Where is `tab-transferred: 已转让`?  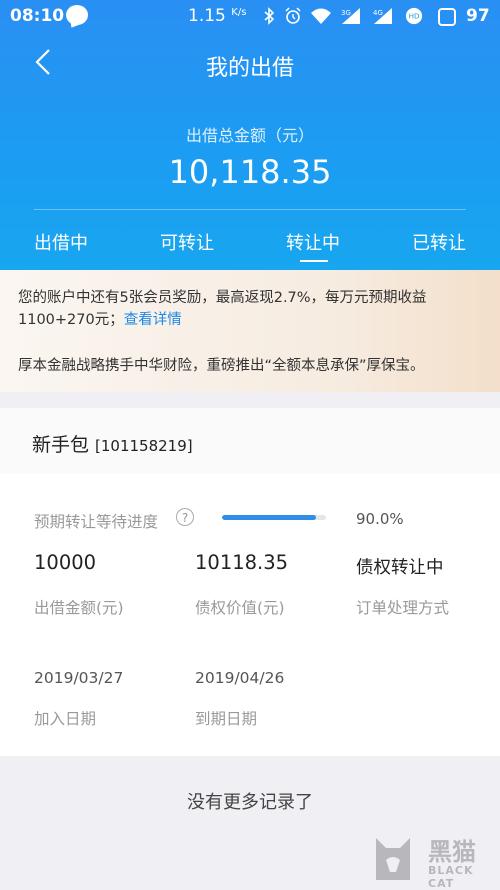 tab-transferred: 已转让 is located at coordinates (439, 242).